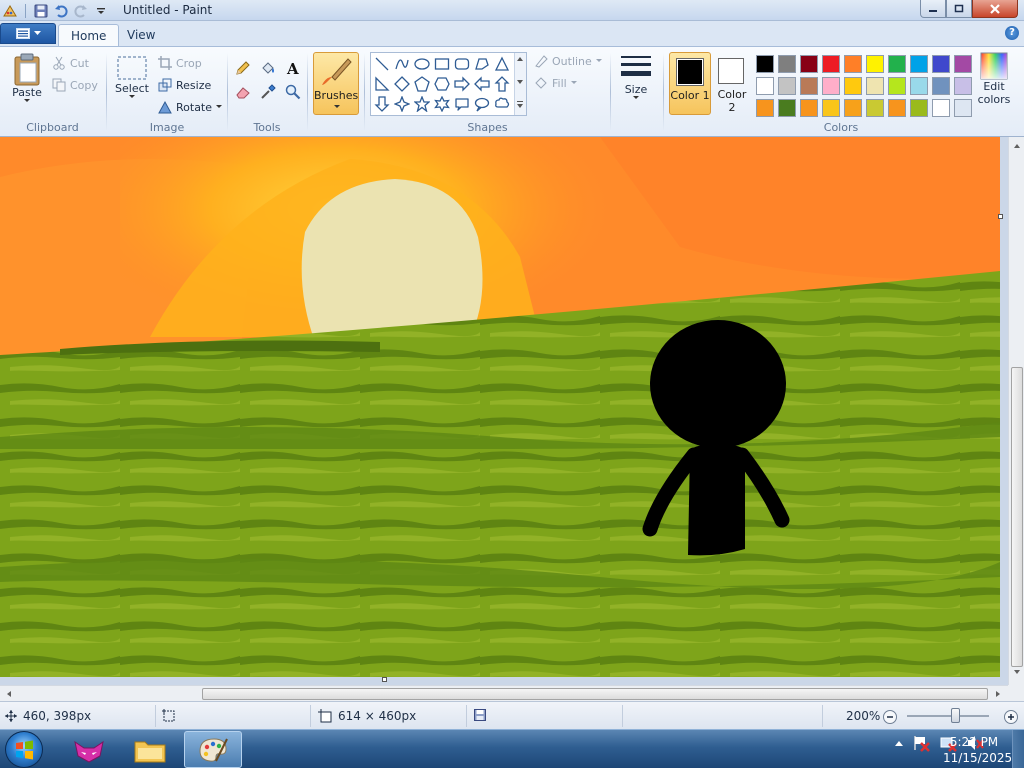 Image resolution: width=1024 pixels, height=768 pixels. I want to click on vertical-scrollbar, so click(1016, 411).